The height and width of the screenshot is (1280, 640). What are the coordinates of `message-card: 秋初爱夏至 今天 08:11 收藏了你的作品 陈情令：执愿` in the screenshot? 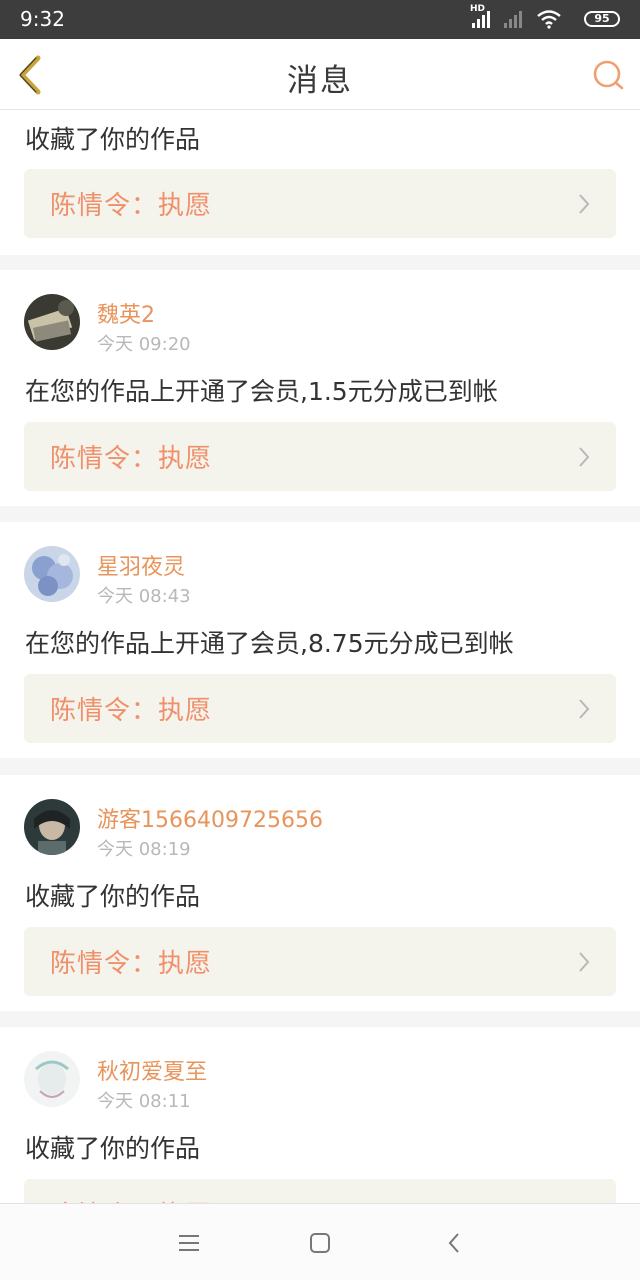 It's located at (320, 1115).